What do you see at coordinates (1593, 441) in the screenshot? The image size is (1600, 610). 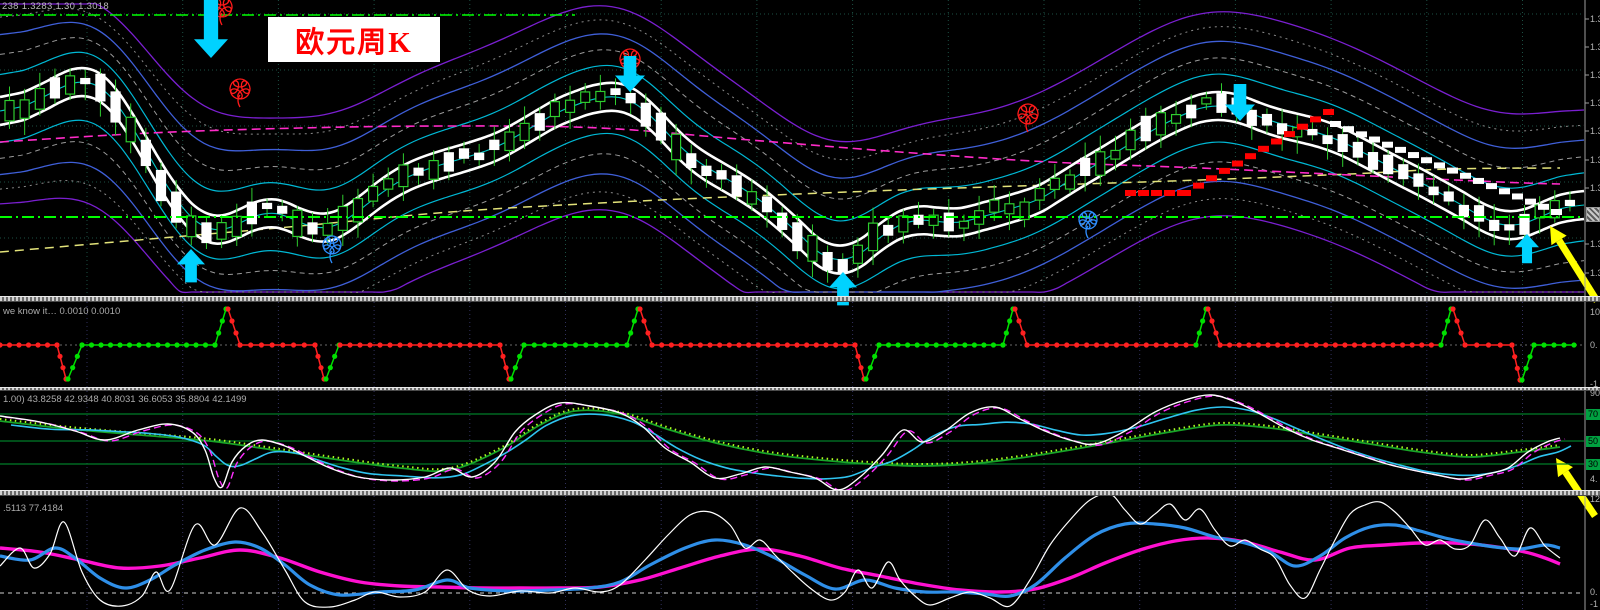 I see `level-badge: 50` at bounding box center [1593, 441].